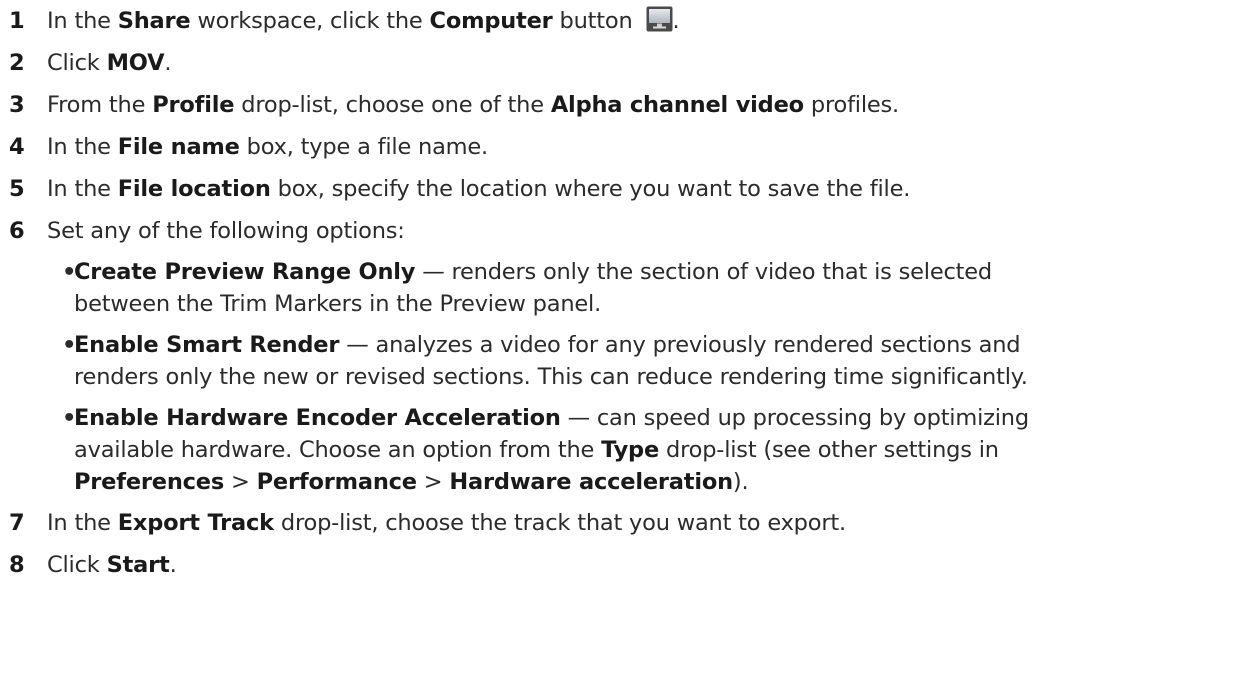 The image size is (1243, 673). Describe the element at coordinates (17, 565) in the screenshot. I see `step-number: 8` at that location.